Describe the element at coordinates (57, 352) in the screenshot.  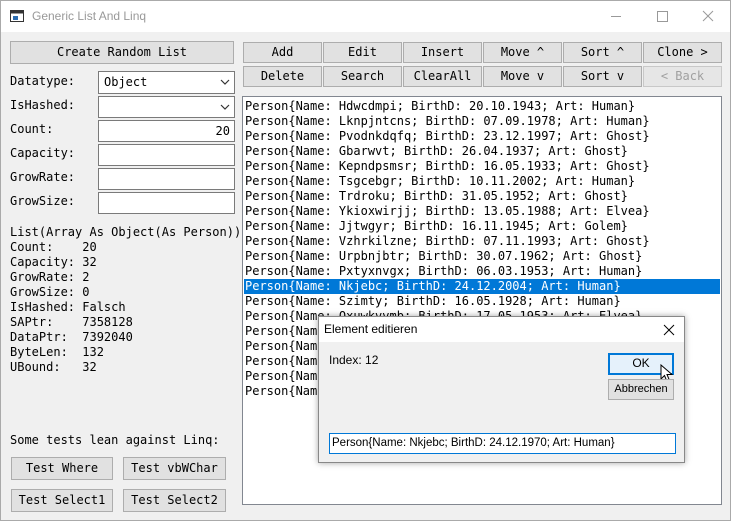
I see `list-info-line: ByteLen: 132` at that location.